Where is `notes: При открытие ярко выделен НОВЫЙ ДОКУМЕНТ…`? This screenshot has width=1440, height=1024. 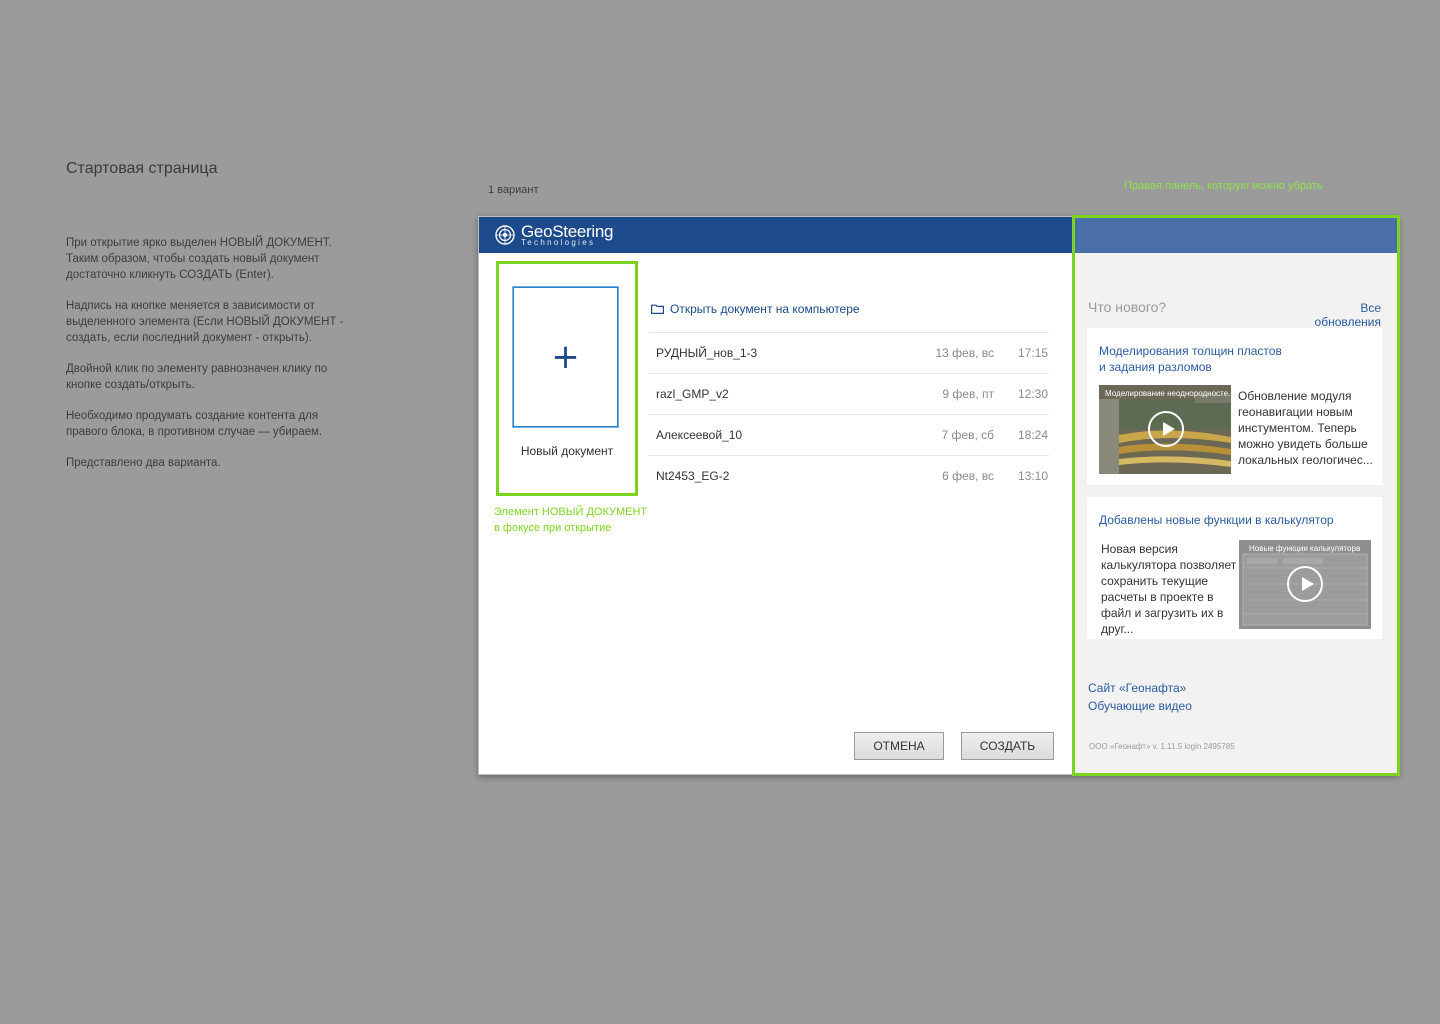 notes: При открытие ярко выделен НОВЫЙ ДОКУМЕНТ… is located at coordinates (211, 360).